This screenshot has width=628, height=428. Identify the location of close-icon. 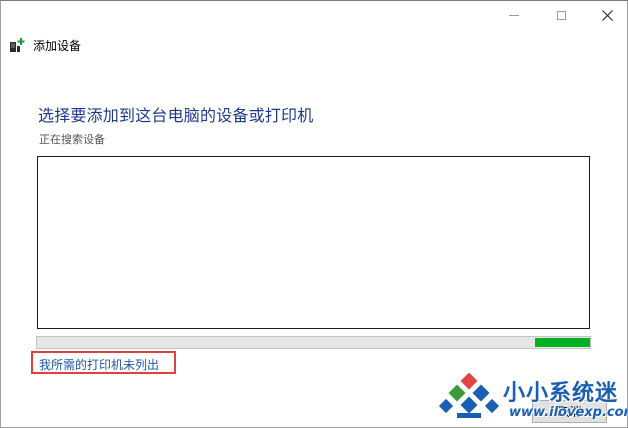
(607, 15).